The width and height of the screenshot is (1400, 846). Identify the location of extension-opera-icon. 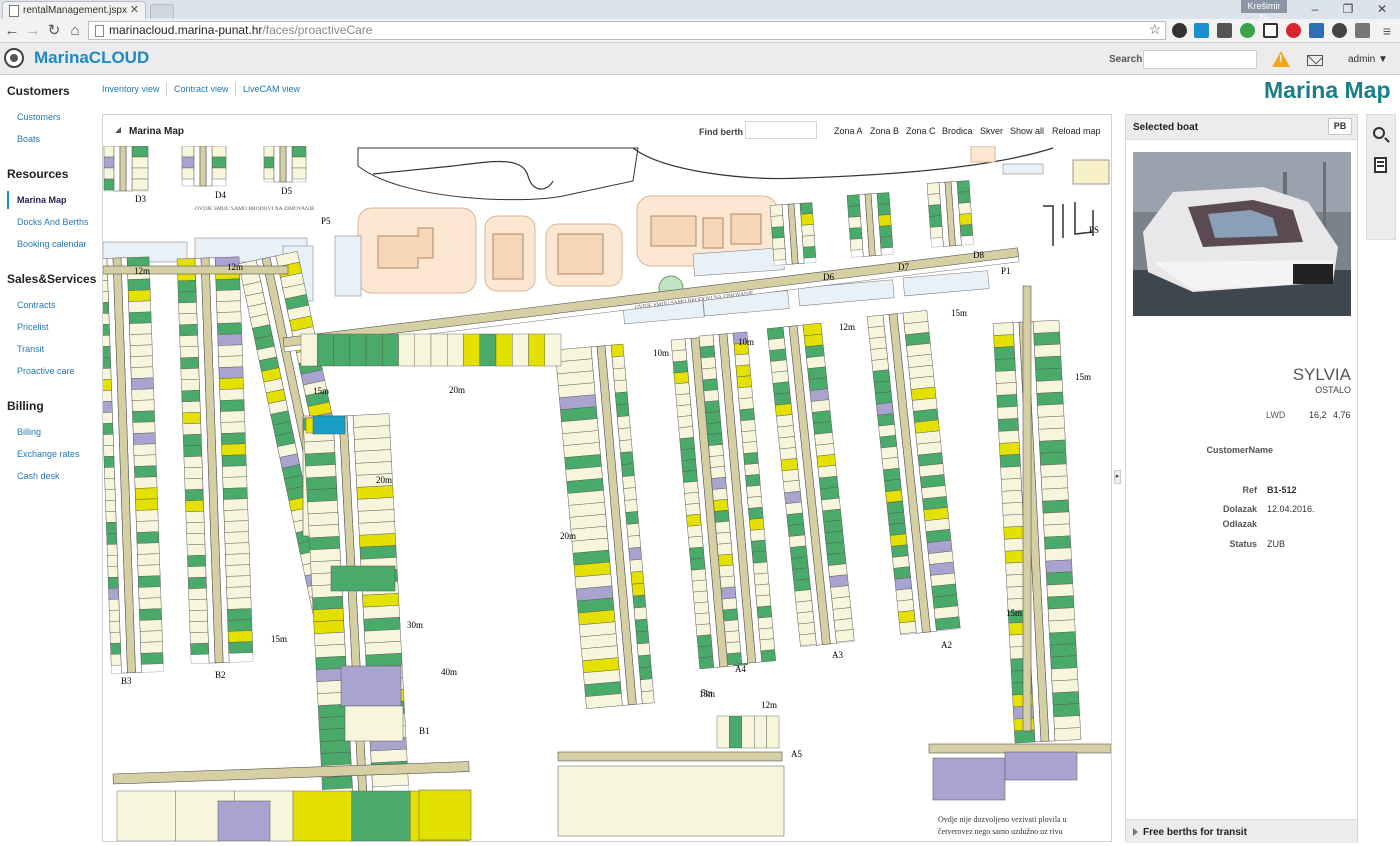
(1293, 30).